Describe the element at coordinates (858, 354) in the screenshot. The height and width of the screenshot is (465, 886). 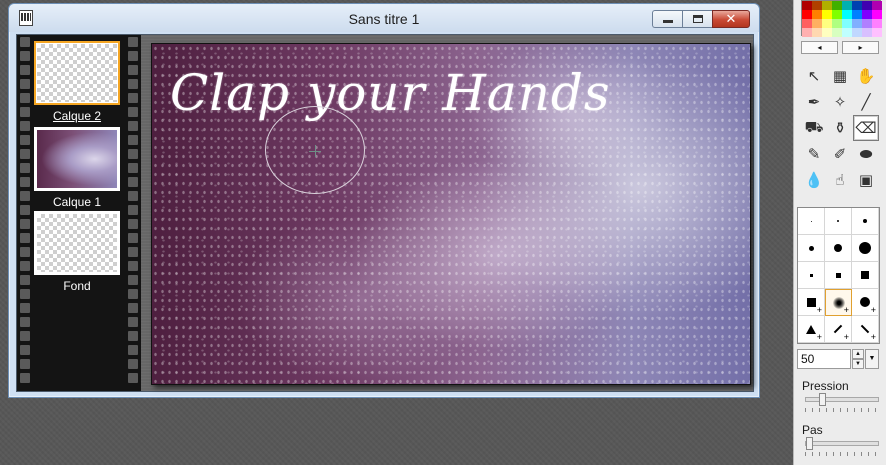
I see `size-up-button: ▲` at that location.